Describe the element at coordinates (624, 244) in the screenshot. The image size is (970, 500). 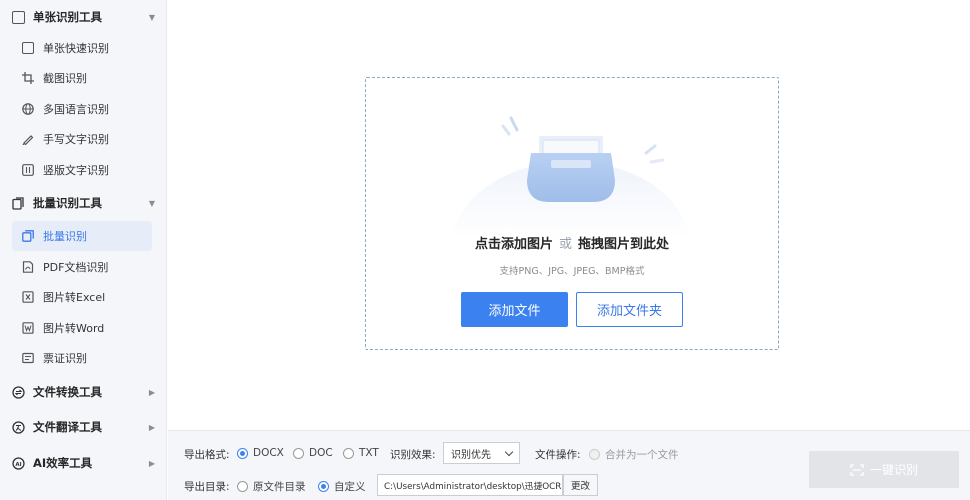
I see `upload-title-part2: 拖拽图片到此处` at that location.